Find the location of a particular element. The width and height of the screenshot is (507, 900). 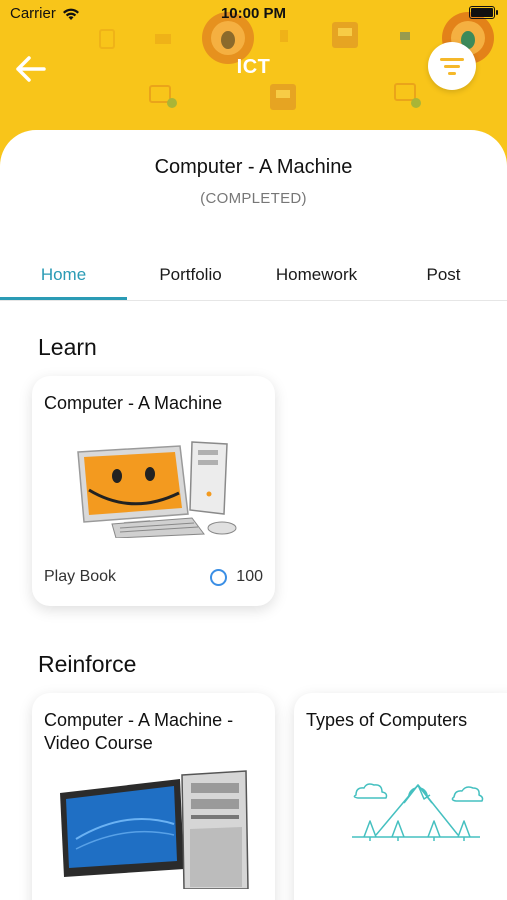

progress-ring-icon is located at coordinates (219, 577).